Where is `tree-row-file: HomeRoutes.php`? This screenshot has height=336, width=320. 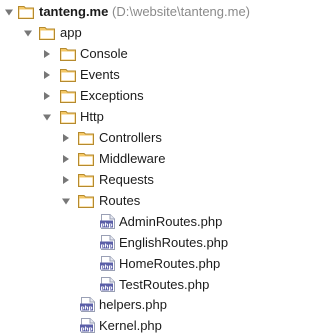
tree-row-file: HomeRoutes.php is located at coordinates (140, 263).